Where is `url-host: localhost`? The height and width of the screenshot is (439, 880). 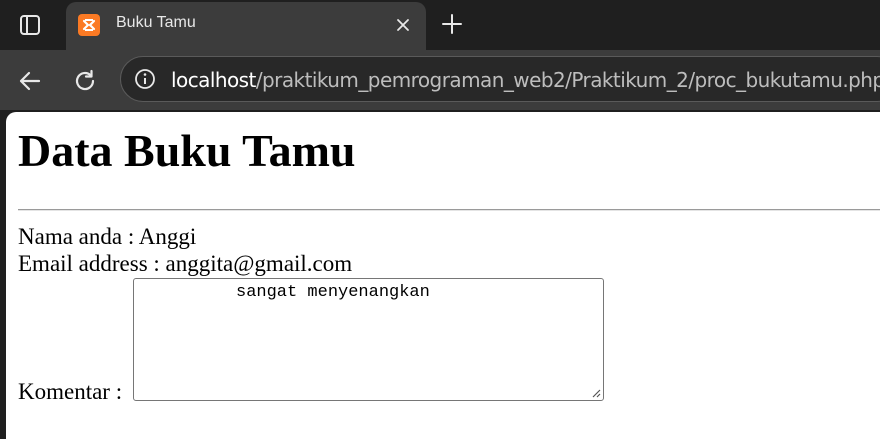
url-host: localhost is located at coordinates (213, 80).